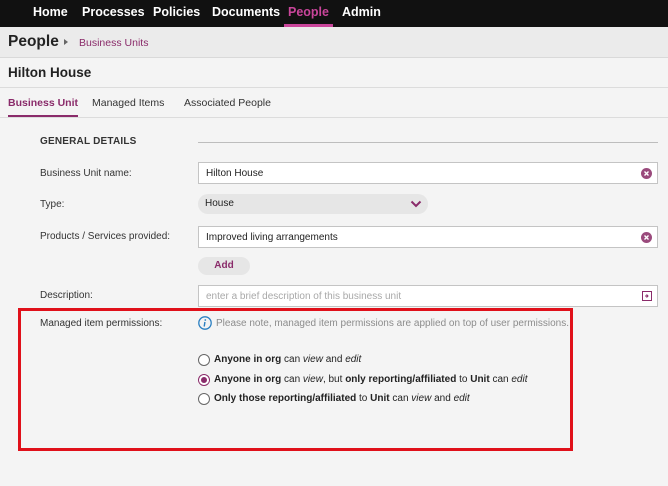  I want to click on nav-processes: Processes, so click(113, 13).